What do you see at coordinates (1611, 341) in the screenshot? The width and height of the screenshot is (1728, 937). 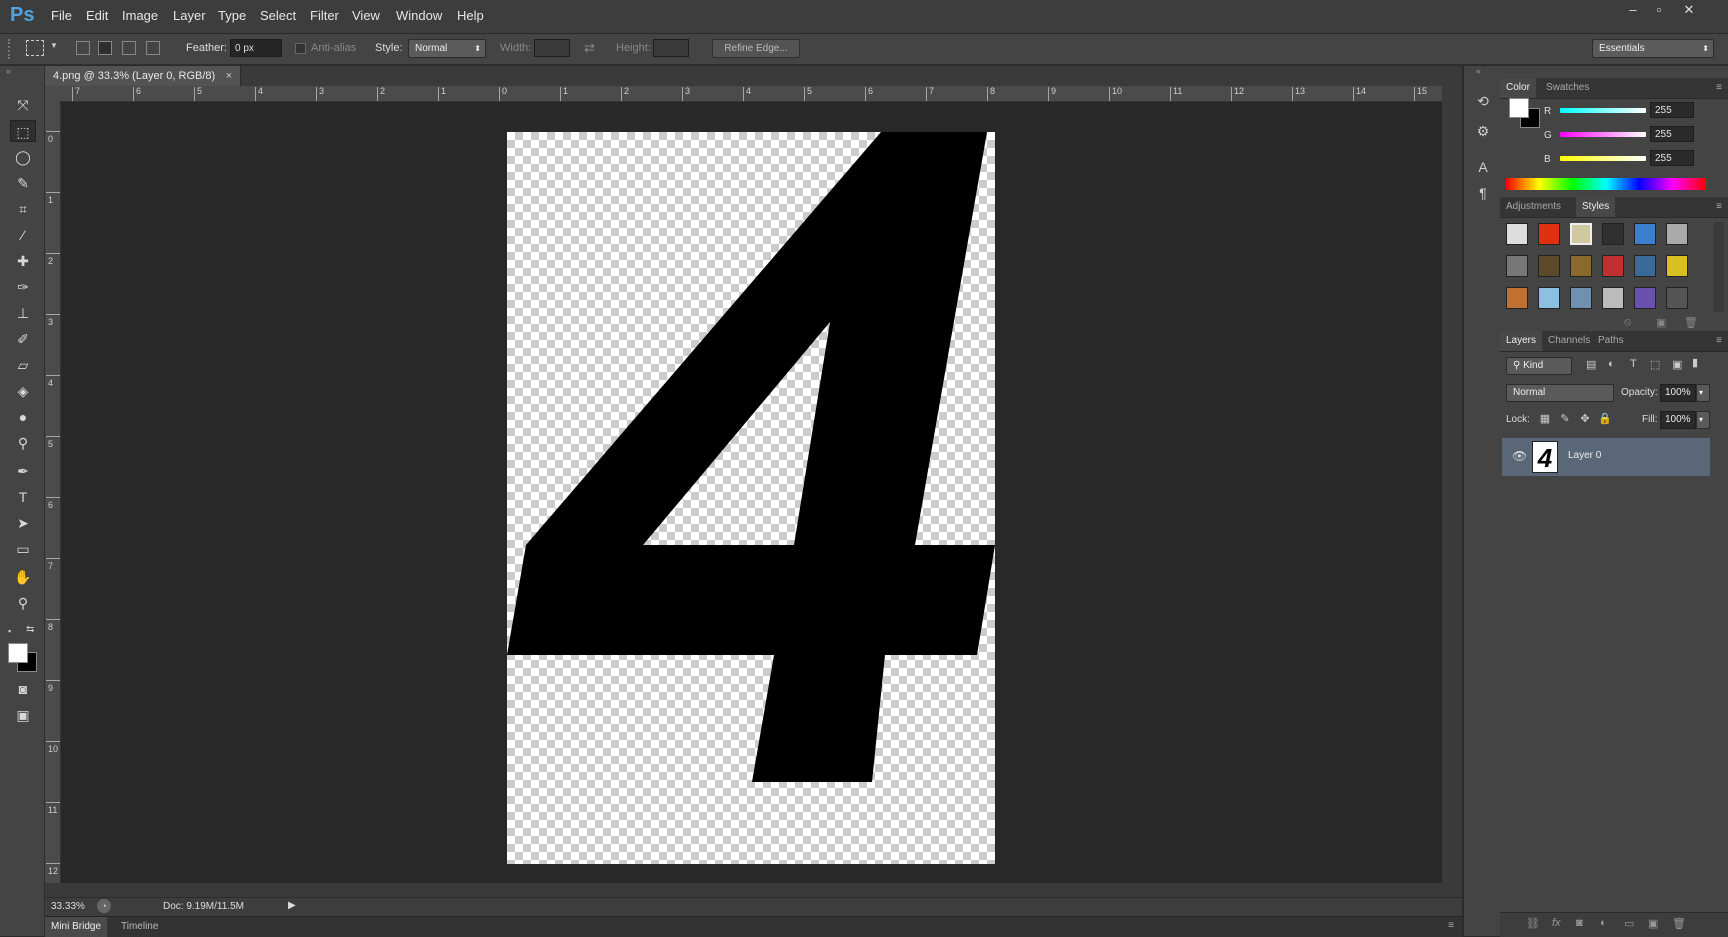 I see `tab-paths: Paths` at bounding box center [1611, 341].